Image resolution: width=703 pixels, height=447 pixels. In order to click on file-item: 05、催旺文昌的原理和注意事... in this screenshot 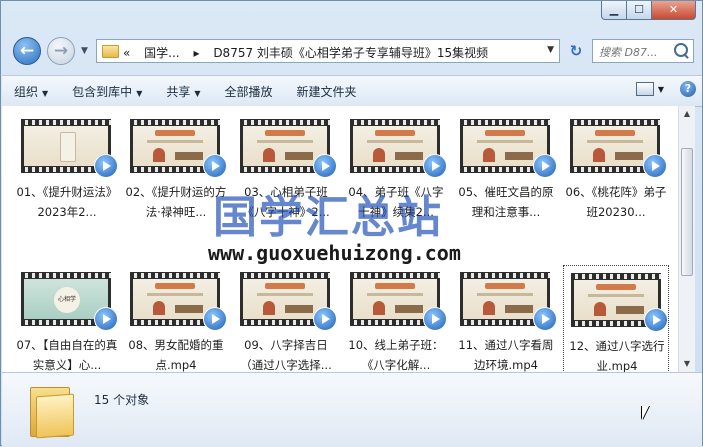, I will do `click(506, 170)`.